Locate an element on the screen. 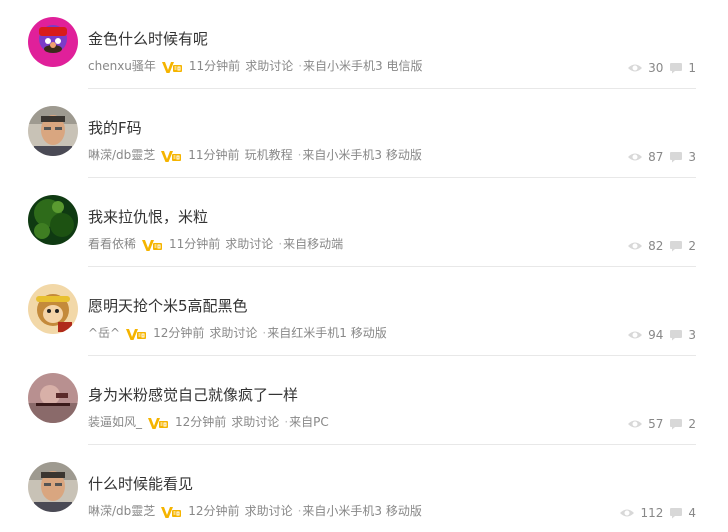 This screenshot has width=728, height=532. thread-title: 我的F码 is located at coordinates (115, 127).